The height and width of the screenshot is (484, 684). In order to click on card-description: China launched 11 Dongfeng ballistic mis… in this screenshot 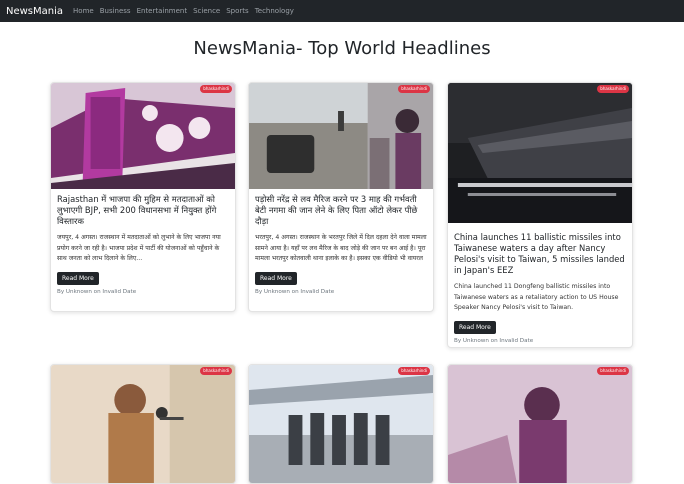, I will do `click(536, 297)`.